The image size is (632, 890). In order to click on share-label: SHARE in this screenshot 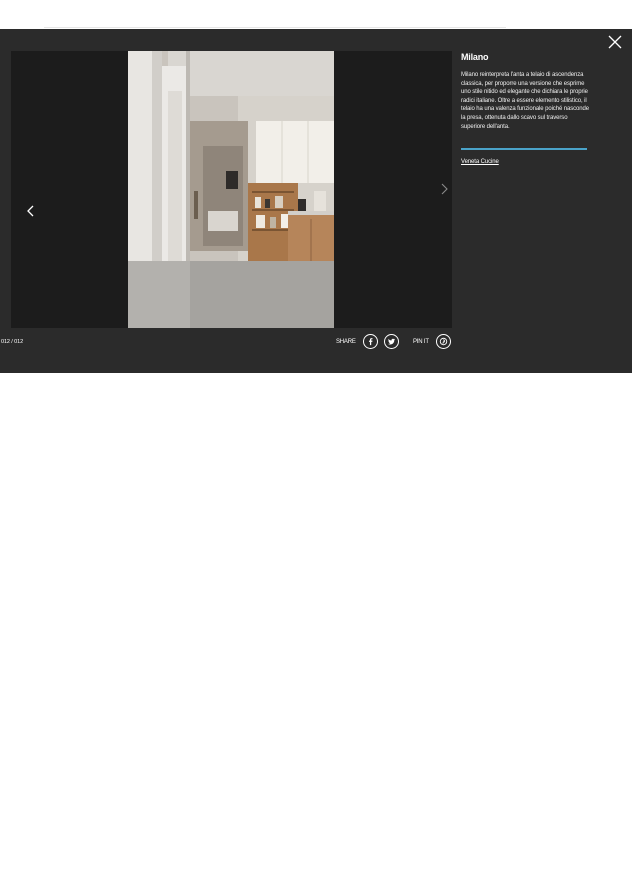, I will do `click(346, 342)`.